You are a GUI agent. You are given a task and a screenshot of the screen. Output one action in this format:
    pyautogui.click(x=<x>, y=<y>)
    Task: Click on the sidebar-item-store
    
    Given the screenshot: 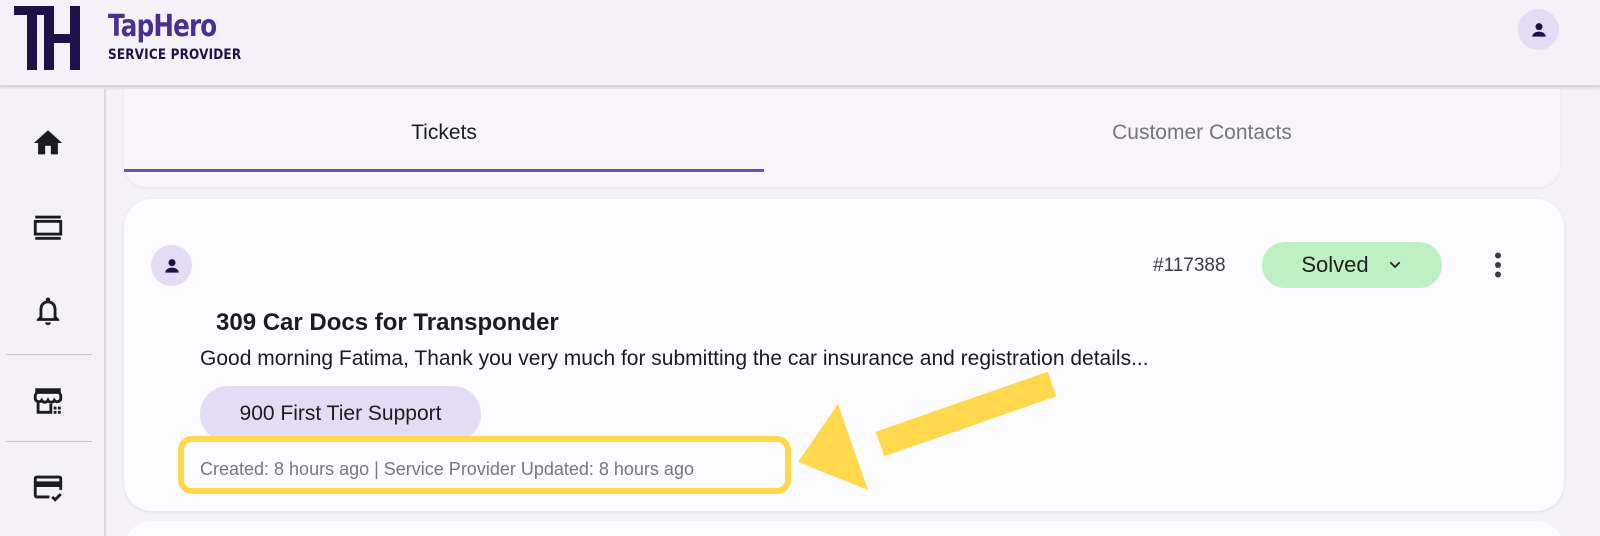 What is the action you would take?
    pyautogui.click(x=48, y=401)
    